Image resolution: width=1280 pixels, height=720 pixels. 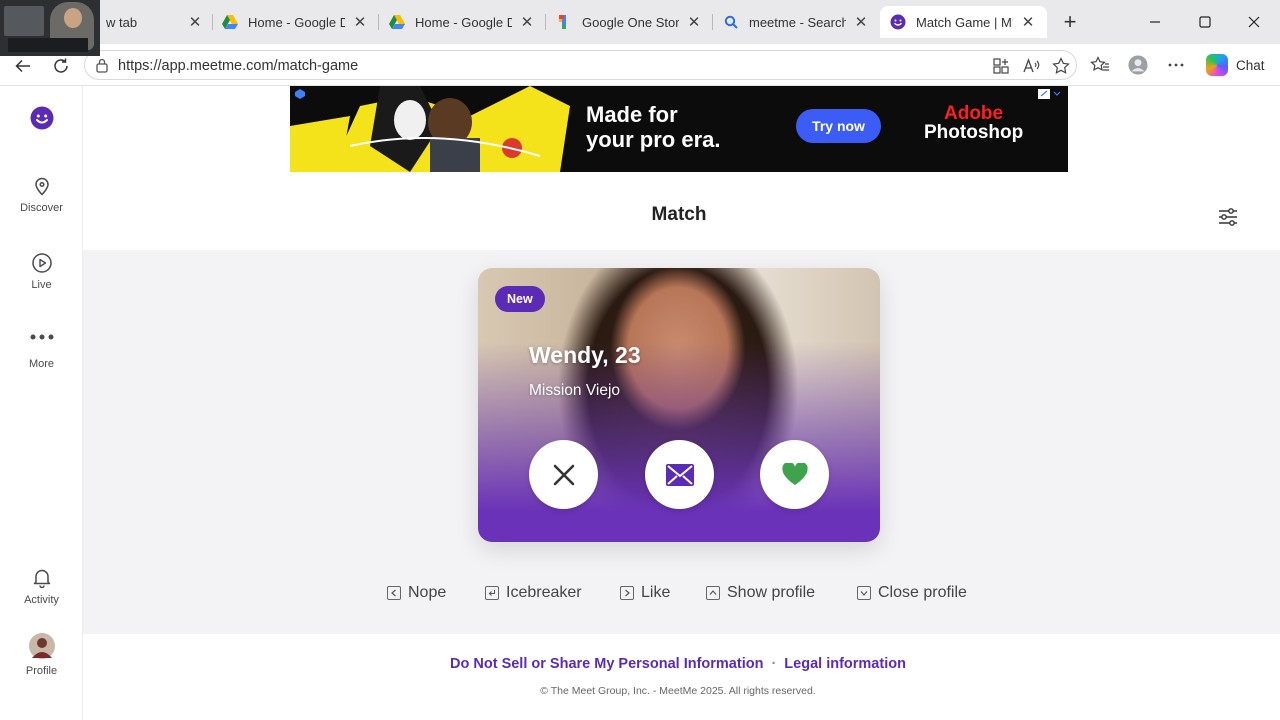 I want to click on avatar, so click(x=41, y=646).